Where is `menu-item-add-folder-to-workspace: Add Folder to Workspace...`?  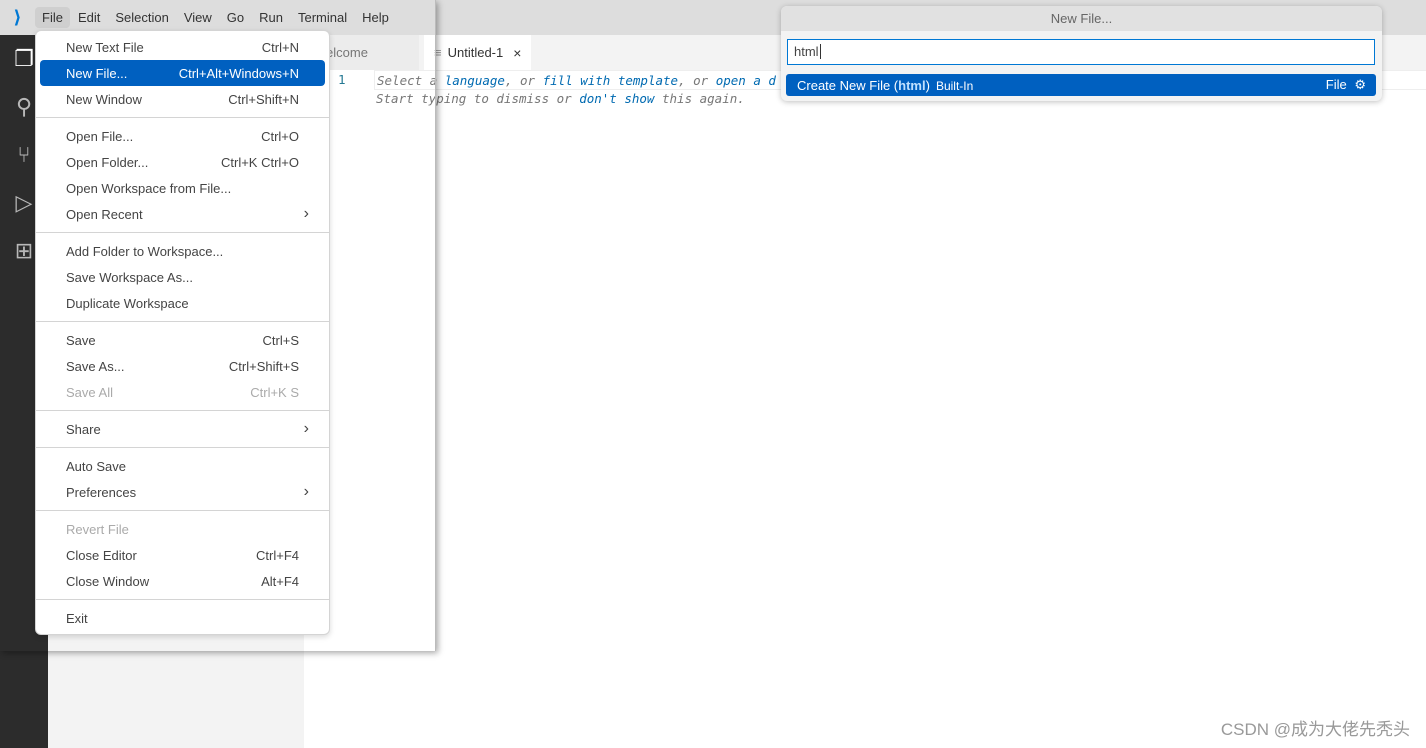 menu-item-add-folder-to-workspace: Add Folder to Workspace... is located at coordinates (182, 251).